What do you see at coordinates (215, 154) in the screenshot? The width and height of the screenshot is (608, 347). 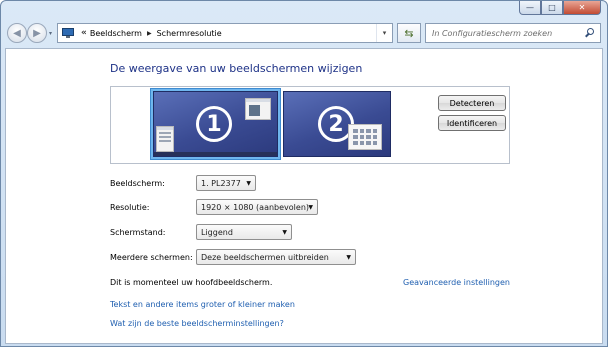 I see `taskbar-thumbnail` at bounding box center [215, 154].